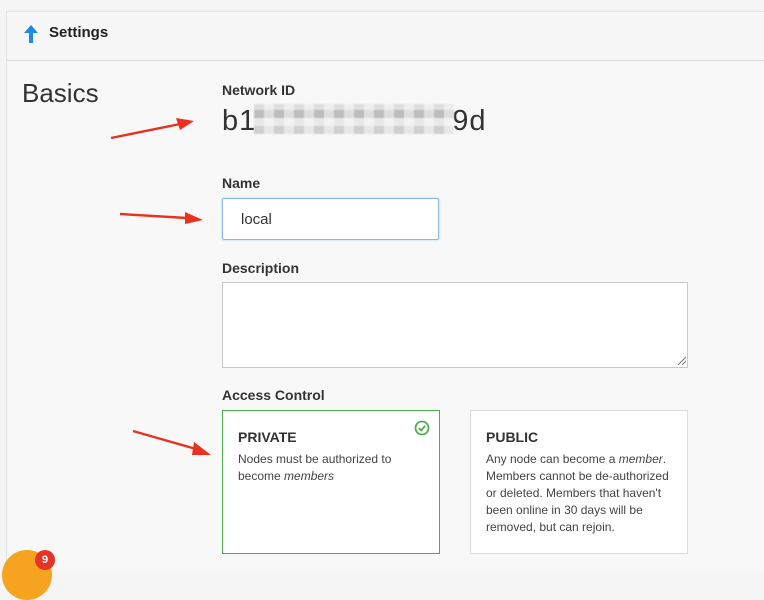 The height and width of the screenshot is (600, 764). What do you see at coordinates (79, 32) in the screenshot?
I see `settings-title: Settings` at bounding box center [79, 32].